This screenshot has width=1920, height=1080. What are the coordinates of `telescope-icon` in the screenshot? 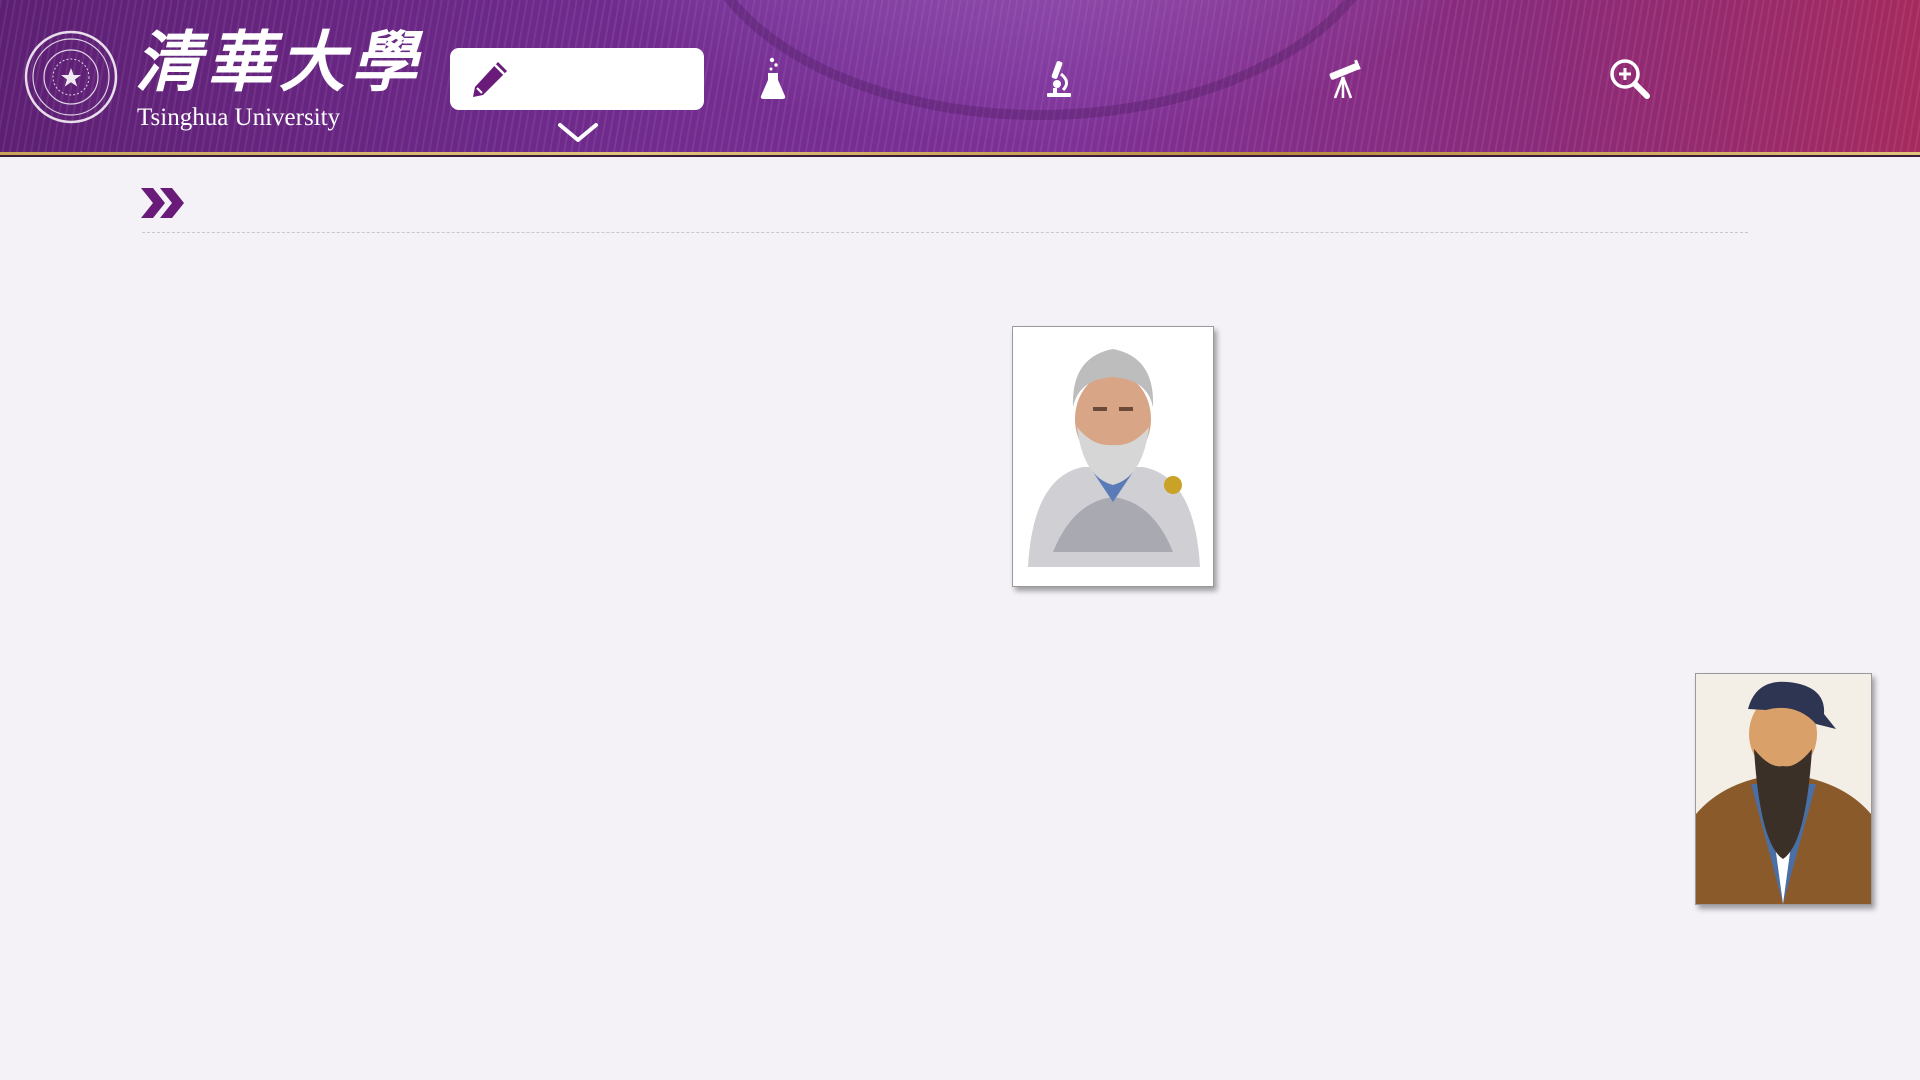 It's located at (1345, 79).